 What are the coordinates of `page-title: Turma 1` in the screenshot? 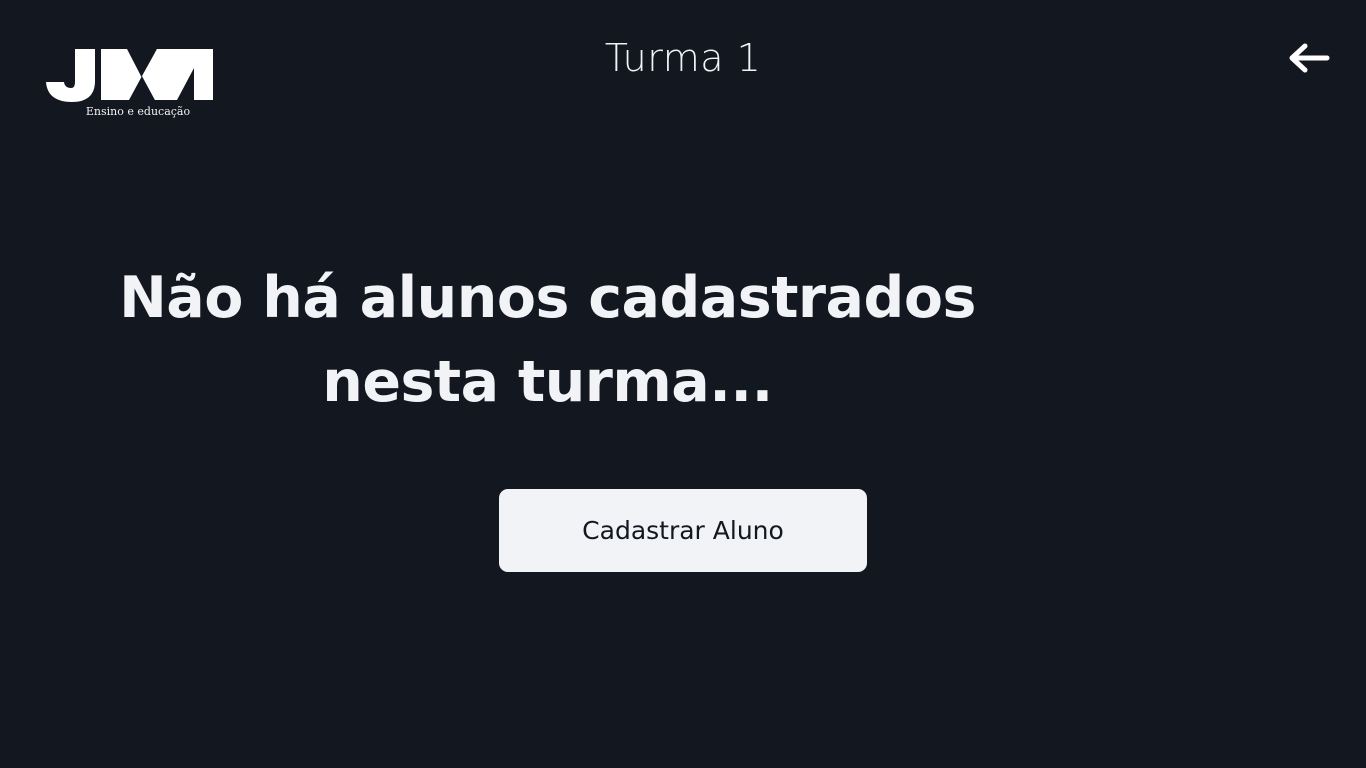 It's located at (683, 58).